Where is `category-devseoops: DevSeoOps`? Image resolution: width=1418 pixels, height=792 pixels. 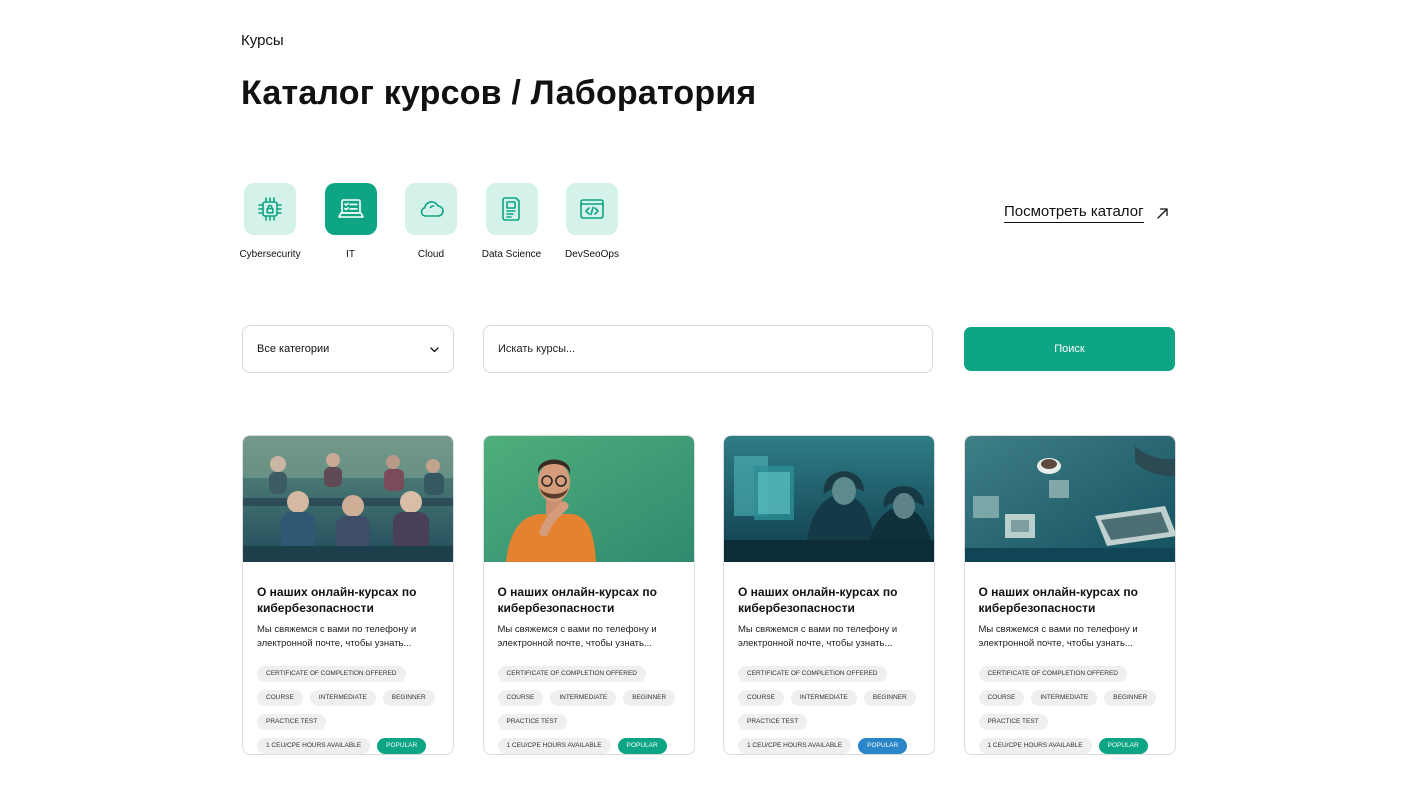 category-devseoops: DevSeoOps is located at coordinates (592, 221).